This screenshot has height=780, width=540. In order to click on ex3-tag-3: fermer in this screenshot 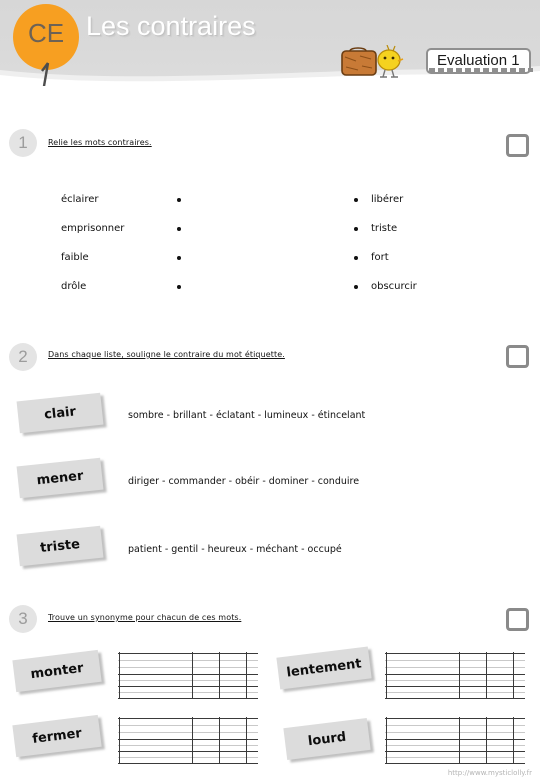, I will do `click(57, 736)`.